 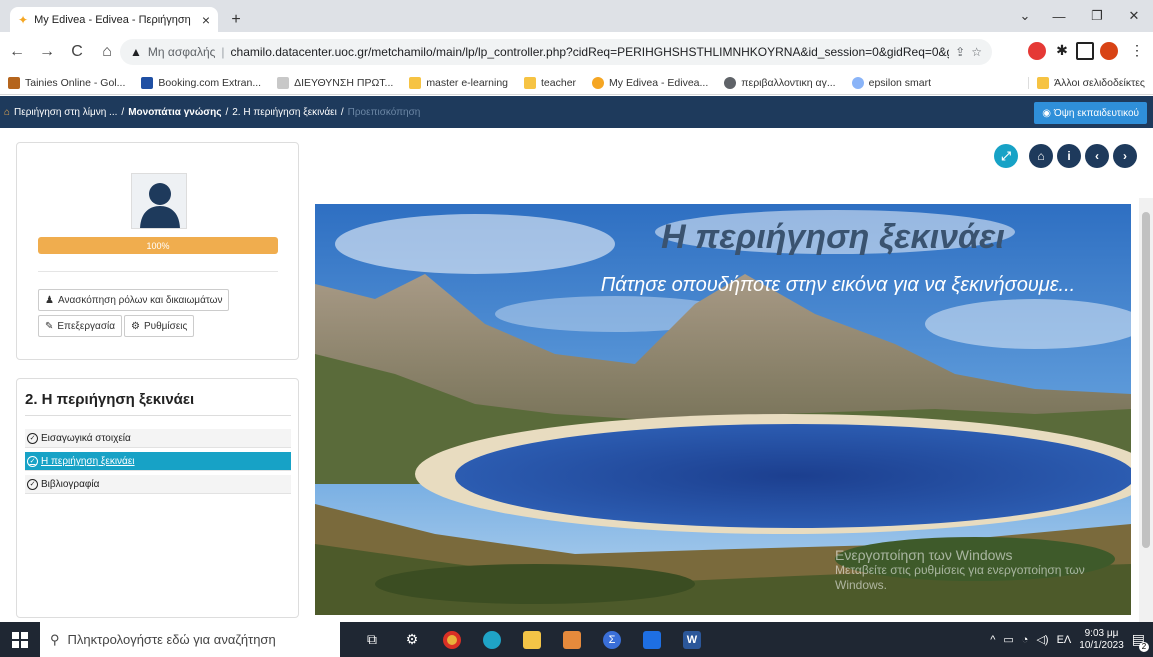 What do you see at coordinates (1125, 156) in the screenshot?
I see `next-button: ›` at bounding box center [1125, 156].